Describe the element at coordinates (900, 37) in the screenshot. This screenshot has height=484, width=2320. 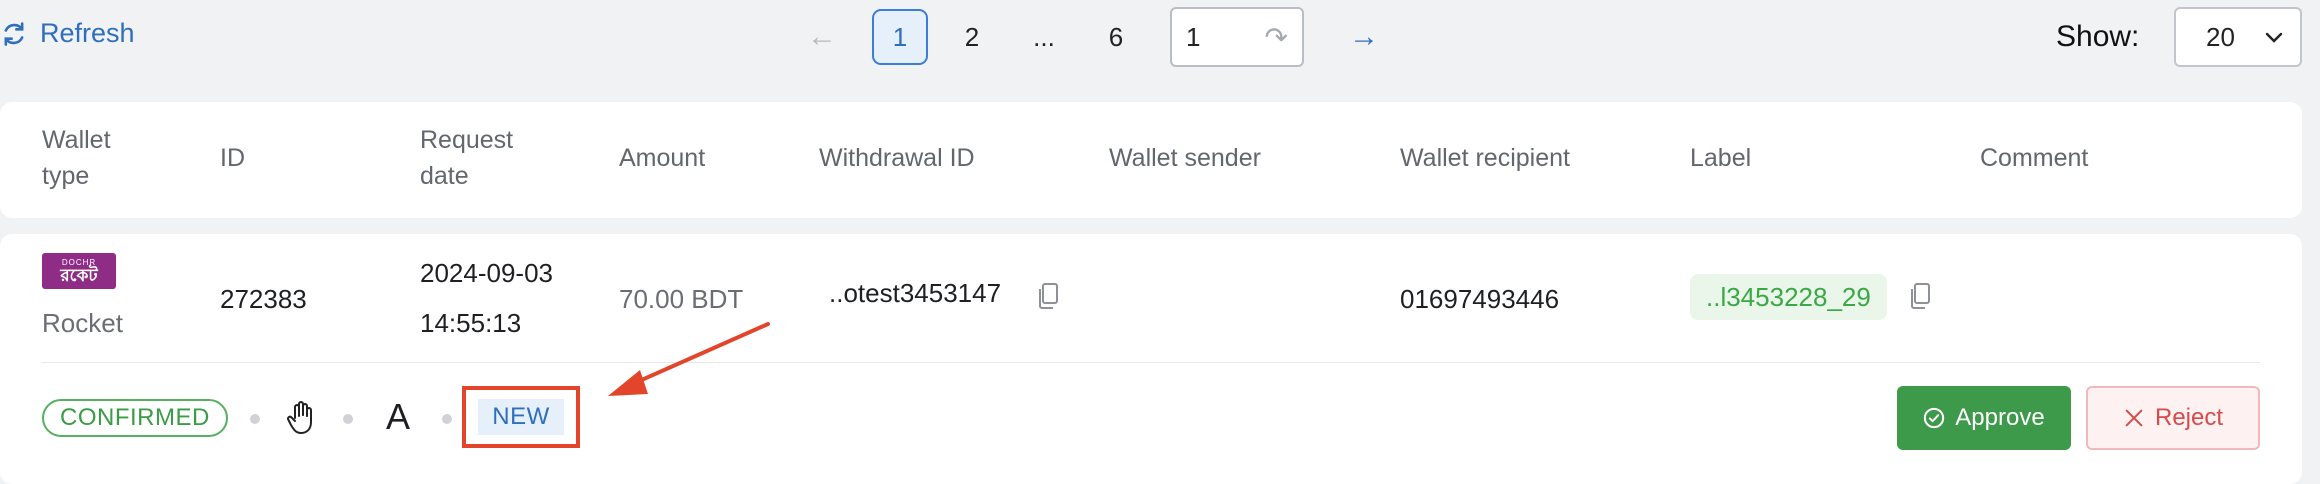
I see `page-1-button: 1` at that location.